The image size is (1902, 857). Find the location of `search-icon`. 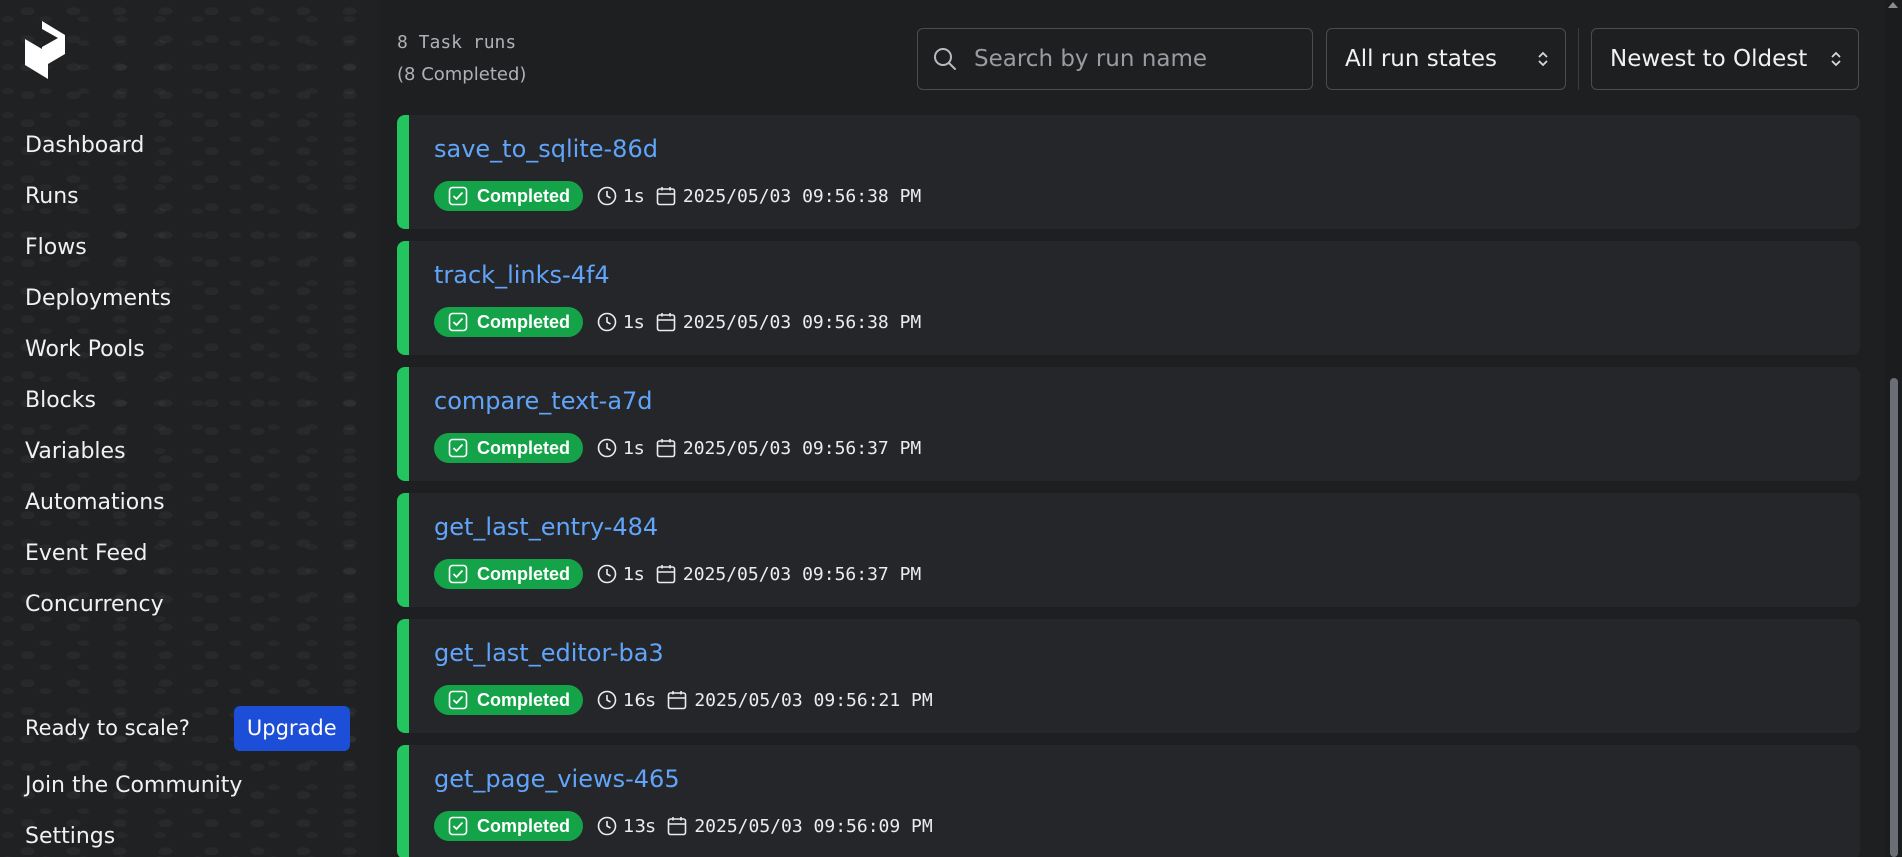

search-icon is located at coordinates (945, 59).